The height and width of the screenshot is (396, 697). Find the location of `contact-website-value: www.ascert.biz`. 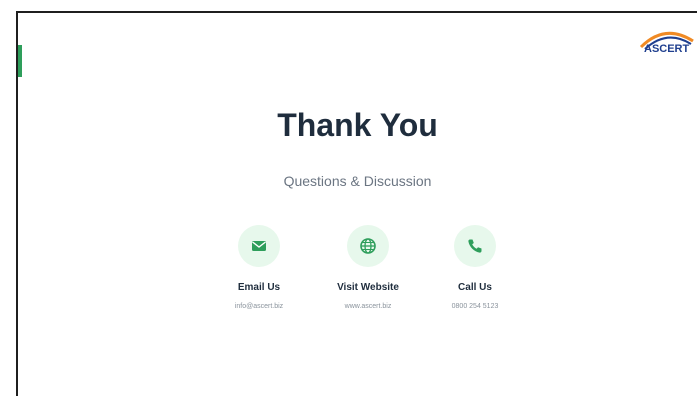

contact-website-value: www.ascert.biz is located at coordinates (368, 306).